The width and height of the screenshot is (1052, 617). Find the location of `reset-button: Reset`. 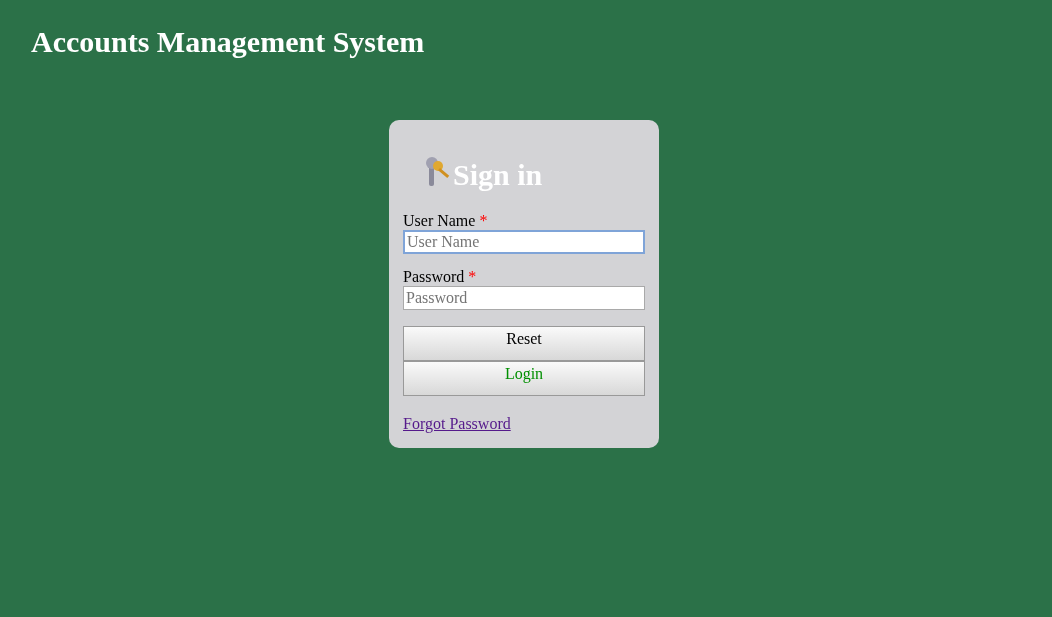

reset-button: Reset is located at coordinates (524, 343).